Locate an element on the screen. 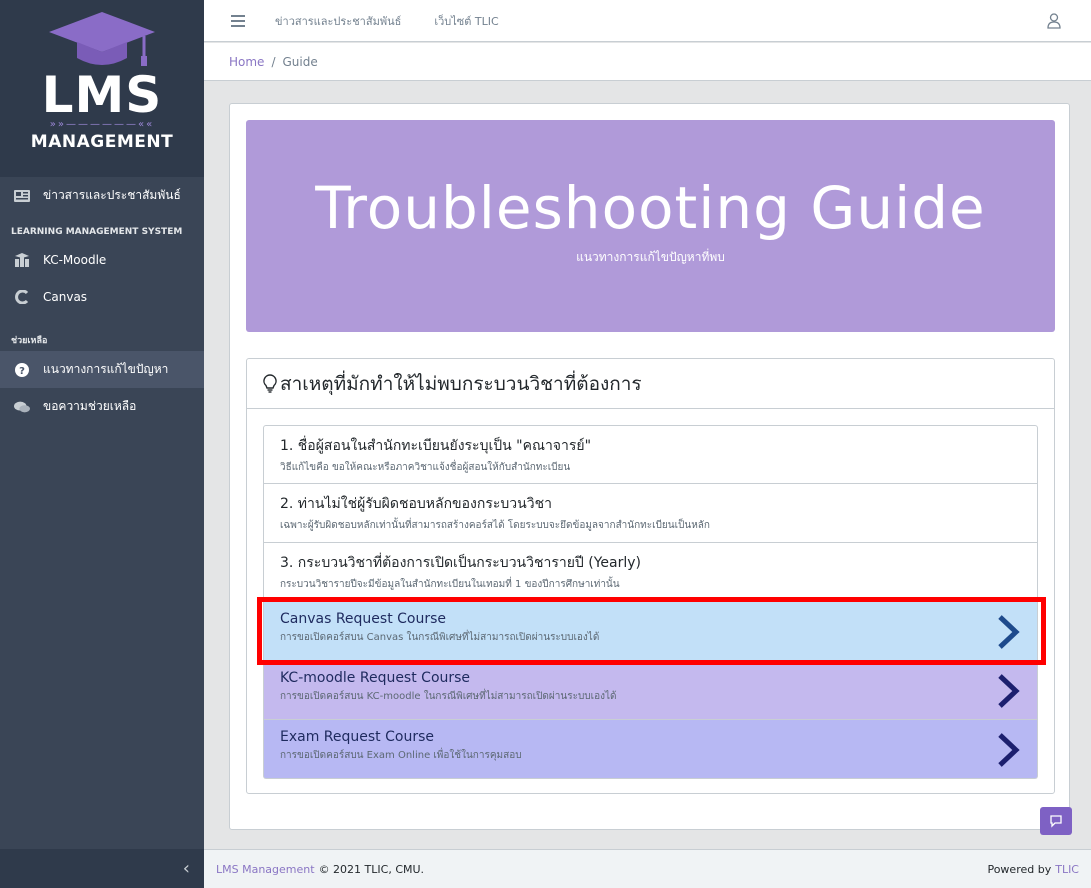 Image resolution: width=1091 pixels, height=888 pixels. lightbulb-icon is located at coordinates (270, 383).